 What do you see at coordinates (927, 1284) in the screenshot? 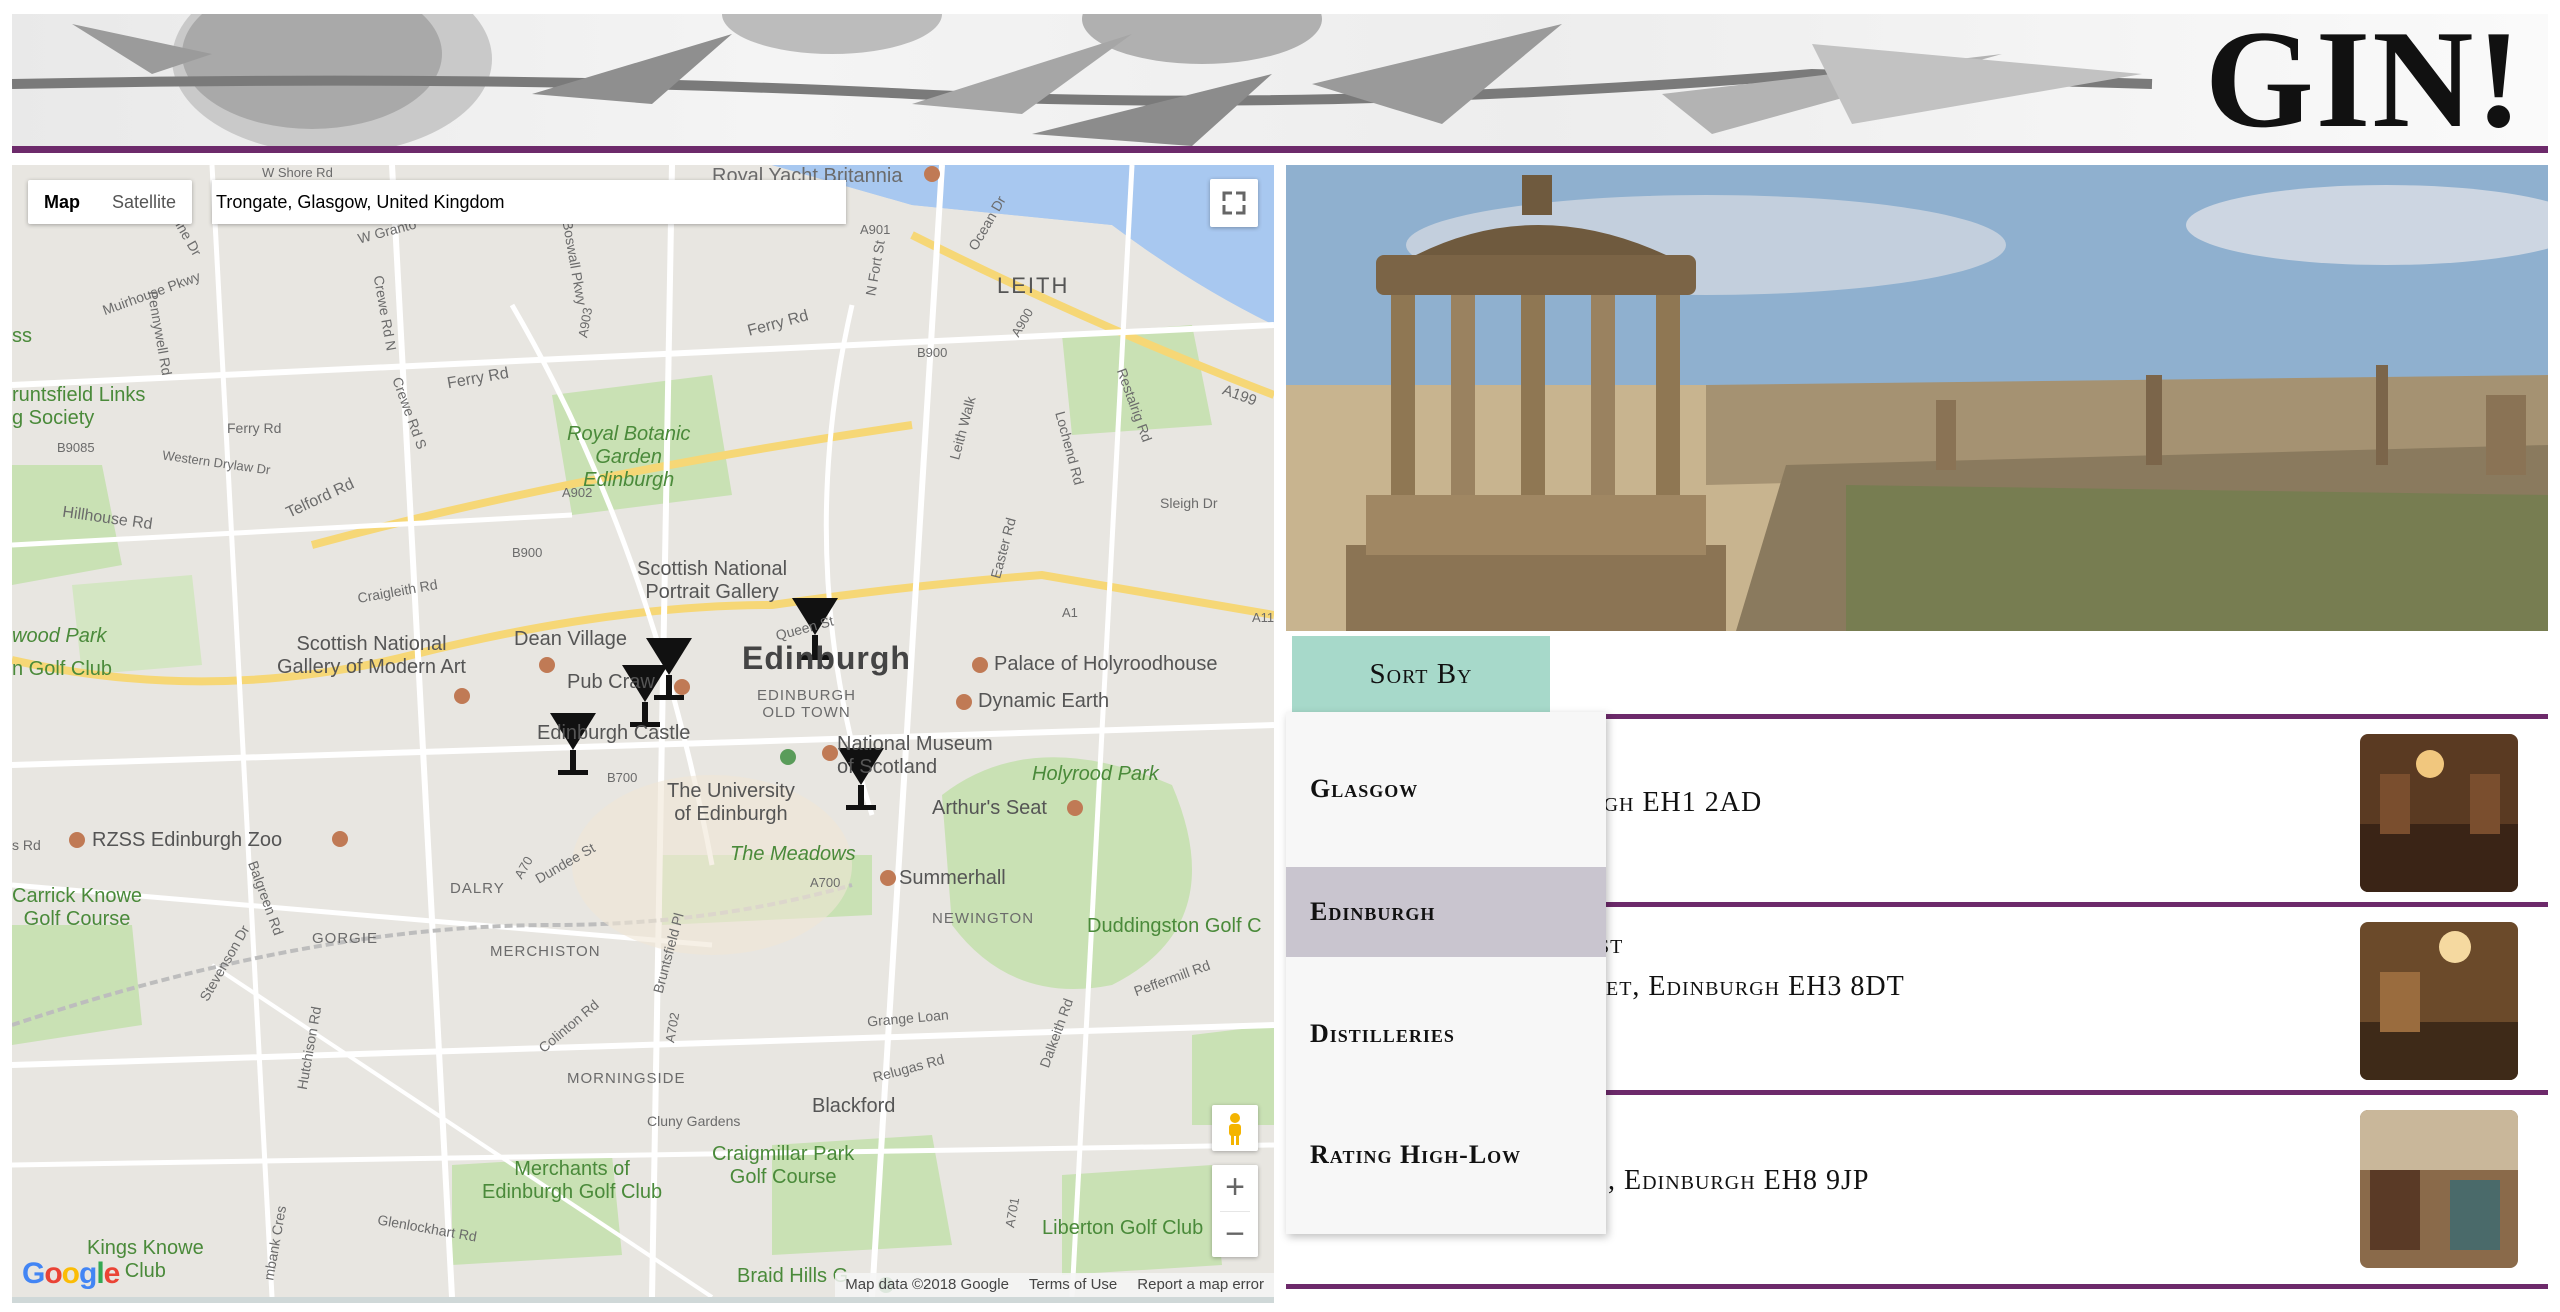
I see `map-attribution: Map data ©2018 Google` at bounding box center [927, 1284].